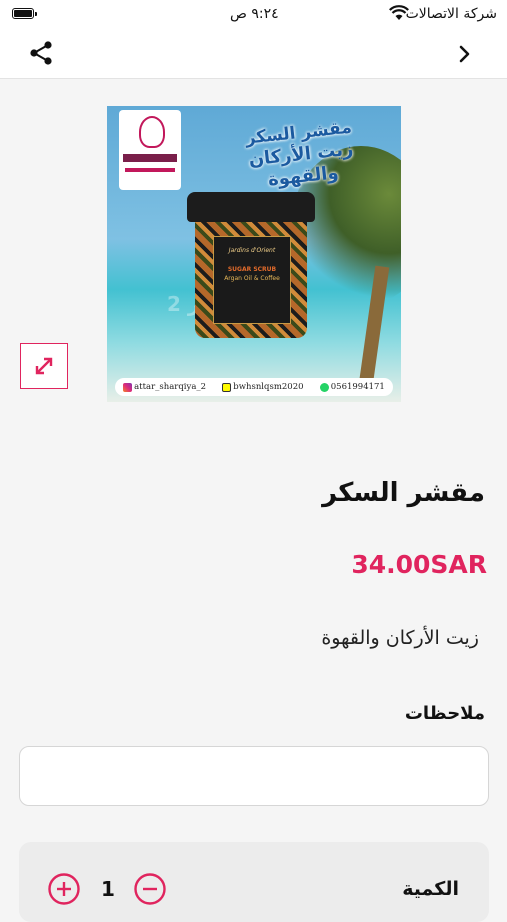  Describe the element at coordinates (150, 889) in the screenshot. I see `minus-circle-icon` at that location.